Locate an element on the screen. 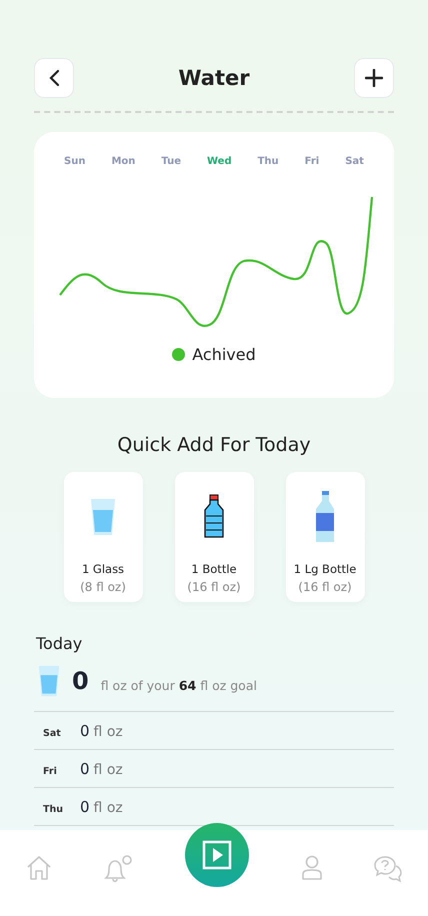  home-icon is located at coordinates (39, 868).